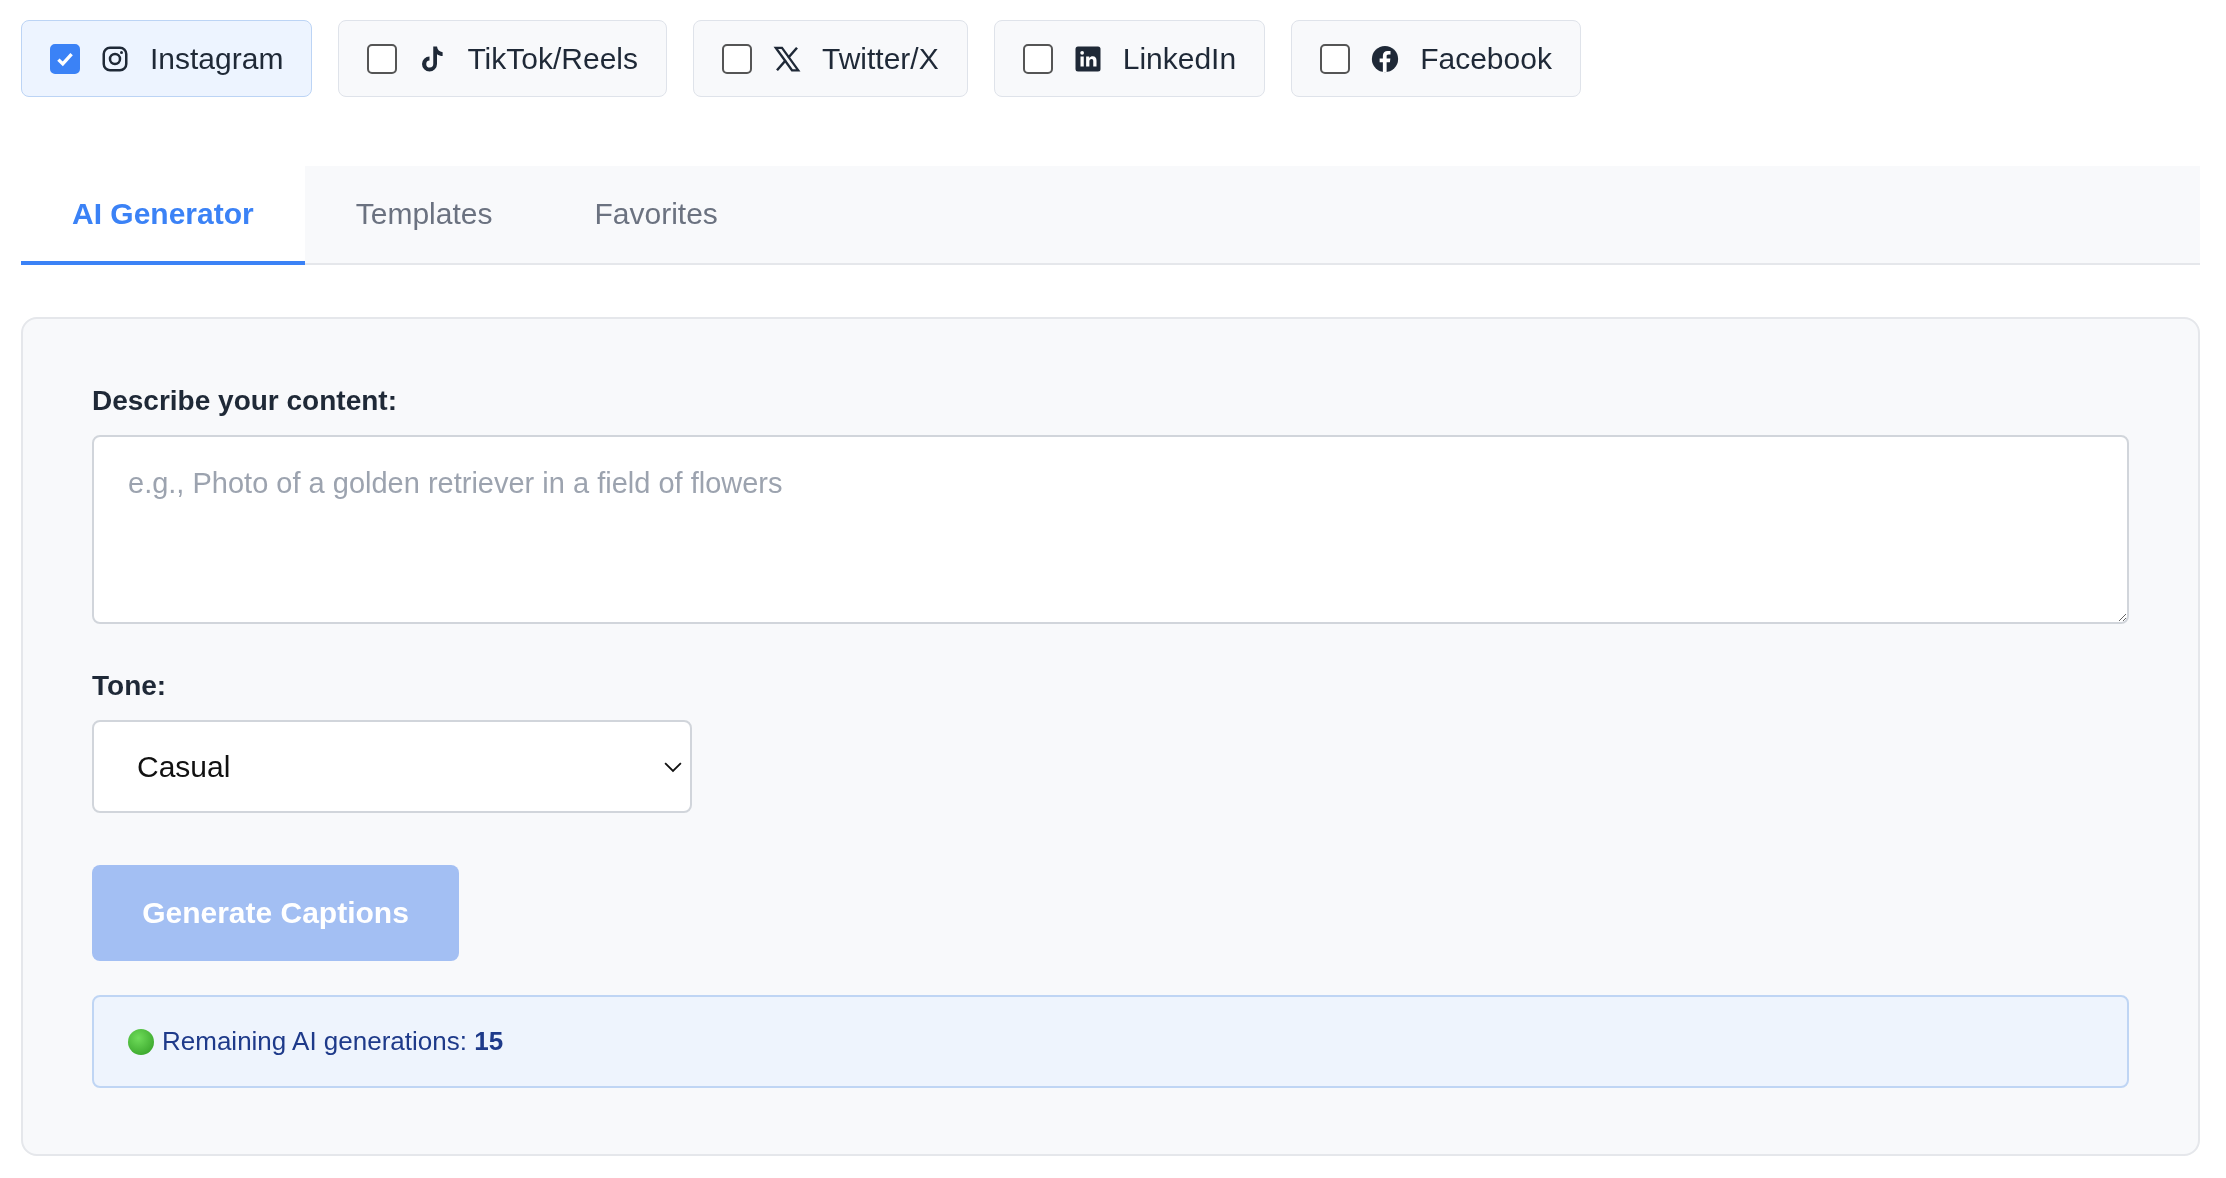 This screenshot has height=1178, width=2226. I want to click on notice-text: Remaining AI generations: 15, so click(333, 1041).